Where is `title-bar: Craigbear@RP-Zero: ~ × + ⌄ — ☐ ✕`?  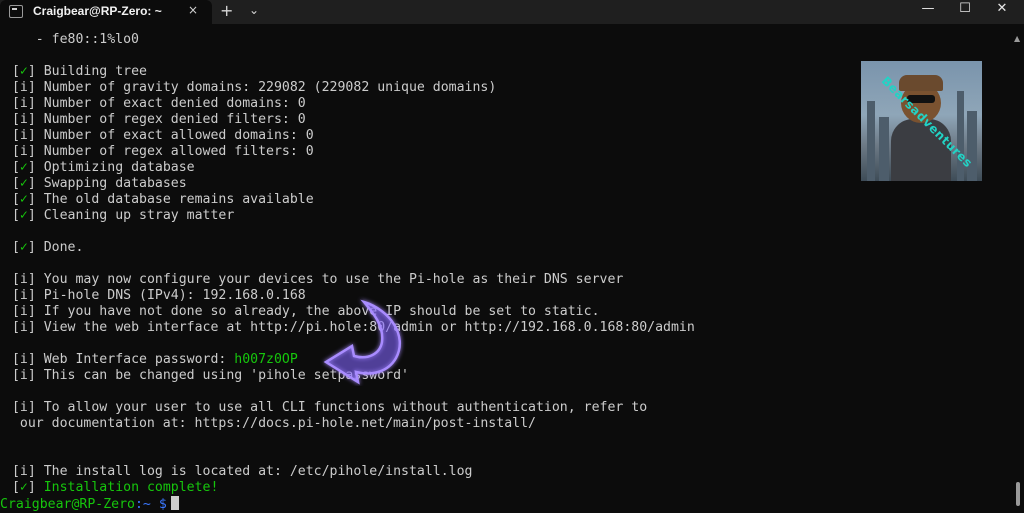 title-bar: Craigbear@RP-Zero: ~ × + ⌄ — ☐ ✕ is located at coordinates (512, 12).